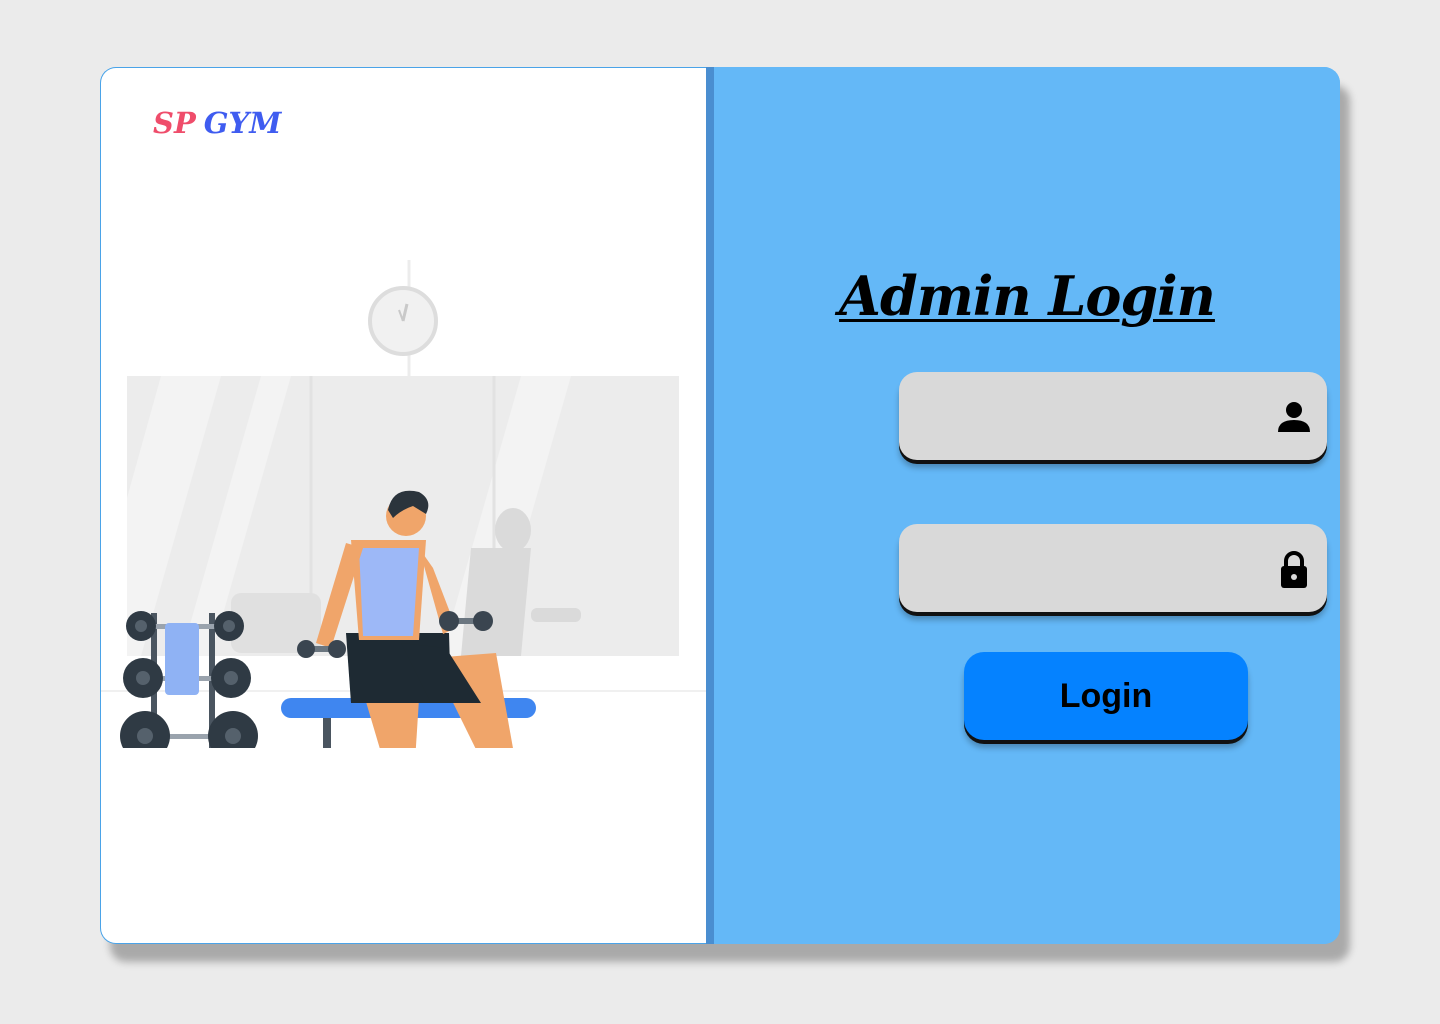  What do you see at coordinates (1106, 696) in the screenshot?
I see `login-button: Login` at bounding box center [1106, 696].